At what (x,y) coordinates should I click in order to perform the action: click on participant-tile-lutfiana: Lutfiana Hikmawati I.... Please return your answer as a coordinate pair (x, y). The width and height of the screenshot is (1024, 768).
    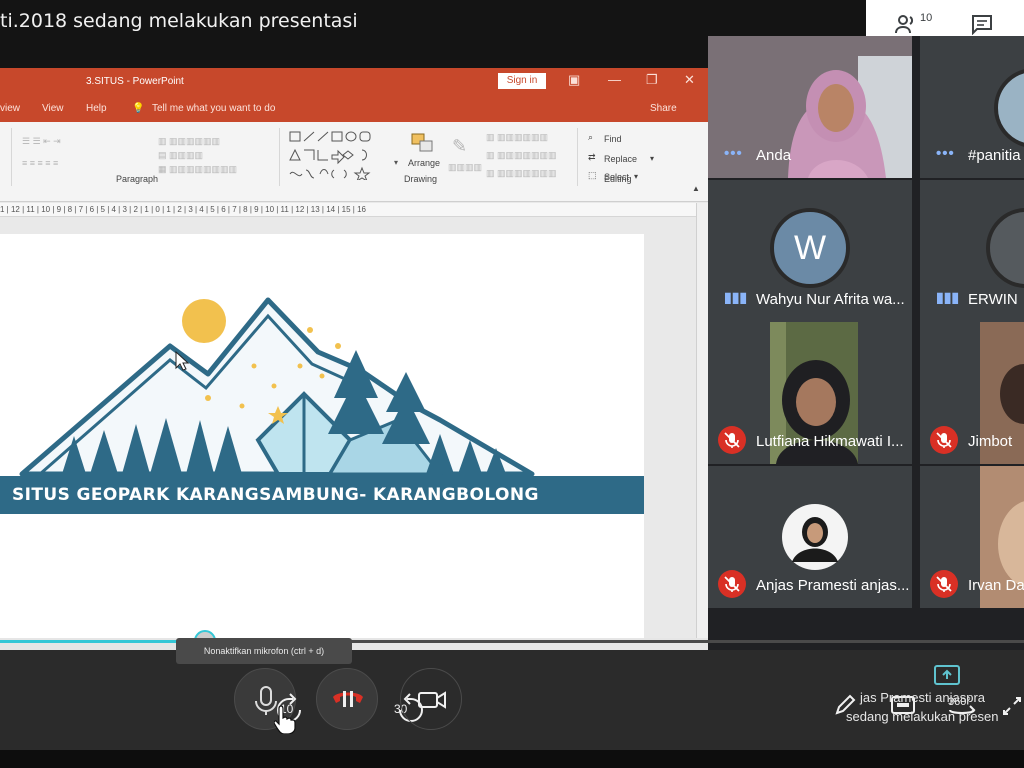
    Looking at the image, I should click on (810, 393).